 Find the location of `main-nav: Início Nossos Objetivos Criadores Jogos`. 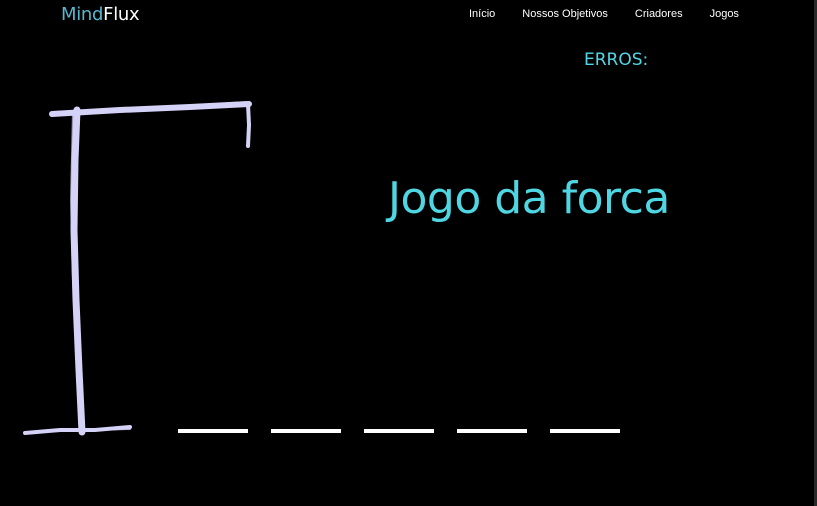

main-nav: Início Nossos Objetivos Criadores Jogos is located at coordinates (604, 14).